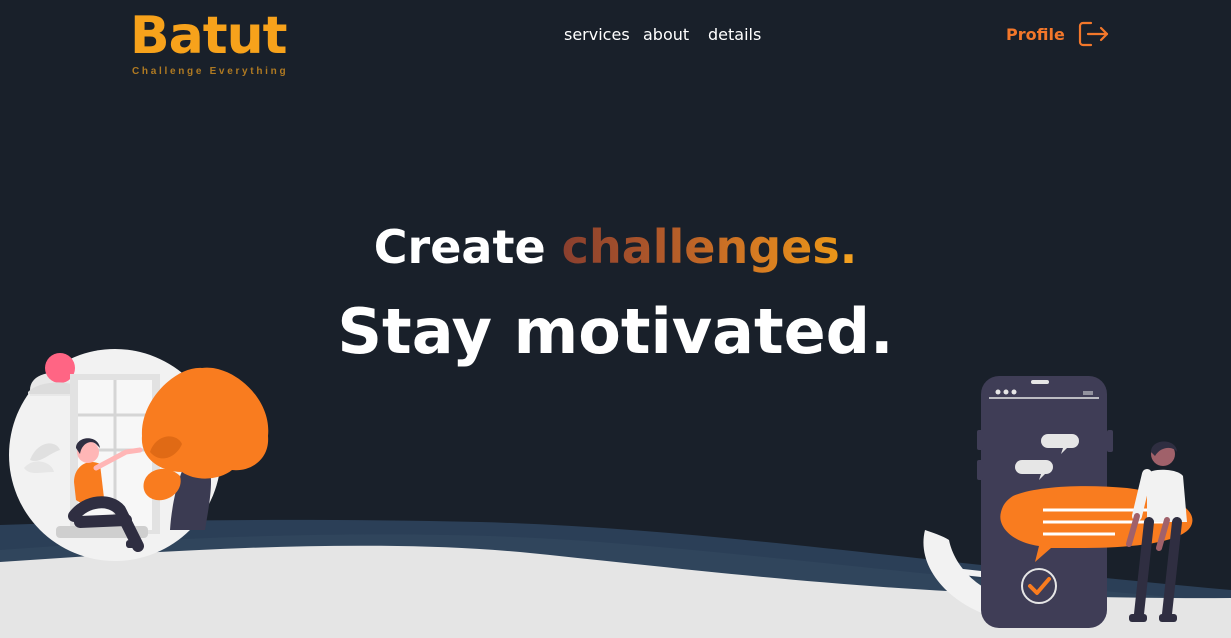  What do you see at coordinates (1094, 34) in the screenshot?
I see `logout-icon` at bounding box center [1094, 34].